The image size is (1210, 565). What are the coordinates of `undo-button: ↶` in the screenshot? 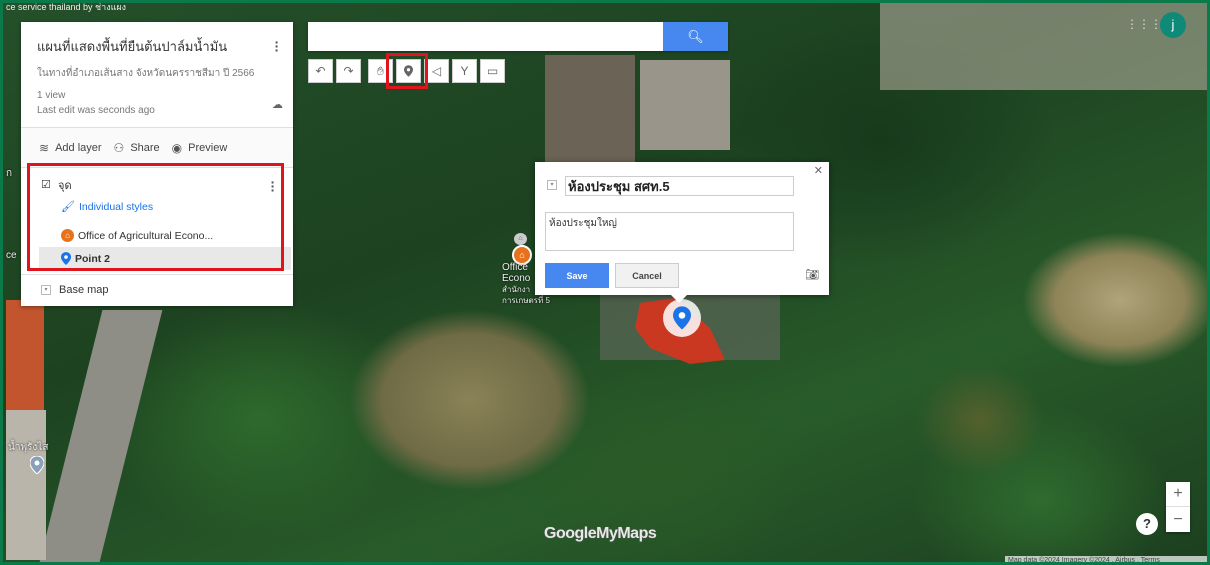 It's located at (320, 71).